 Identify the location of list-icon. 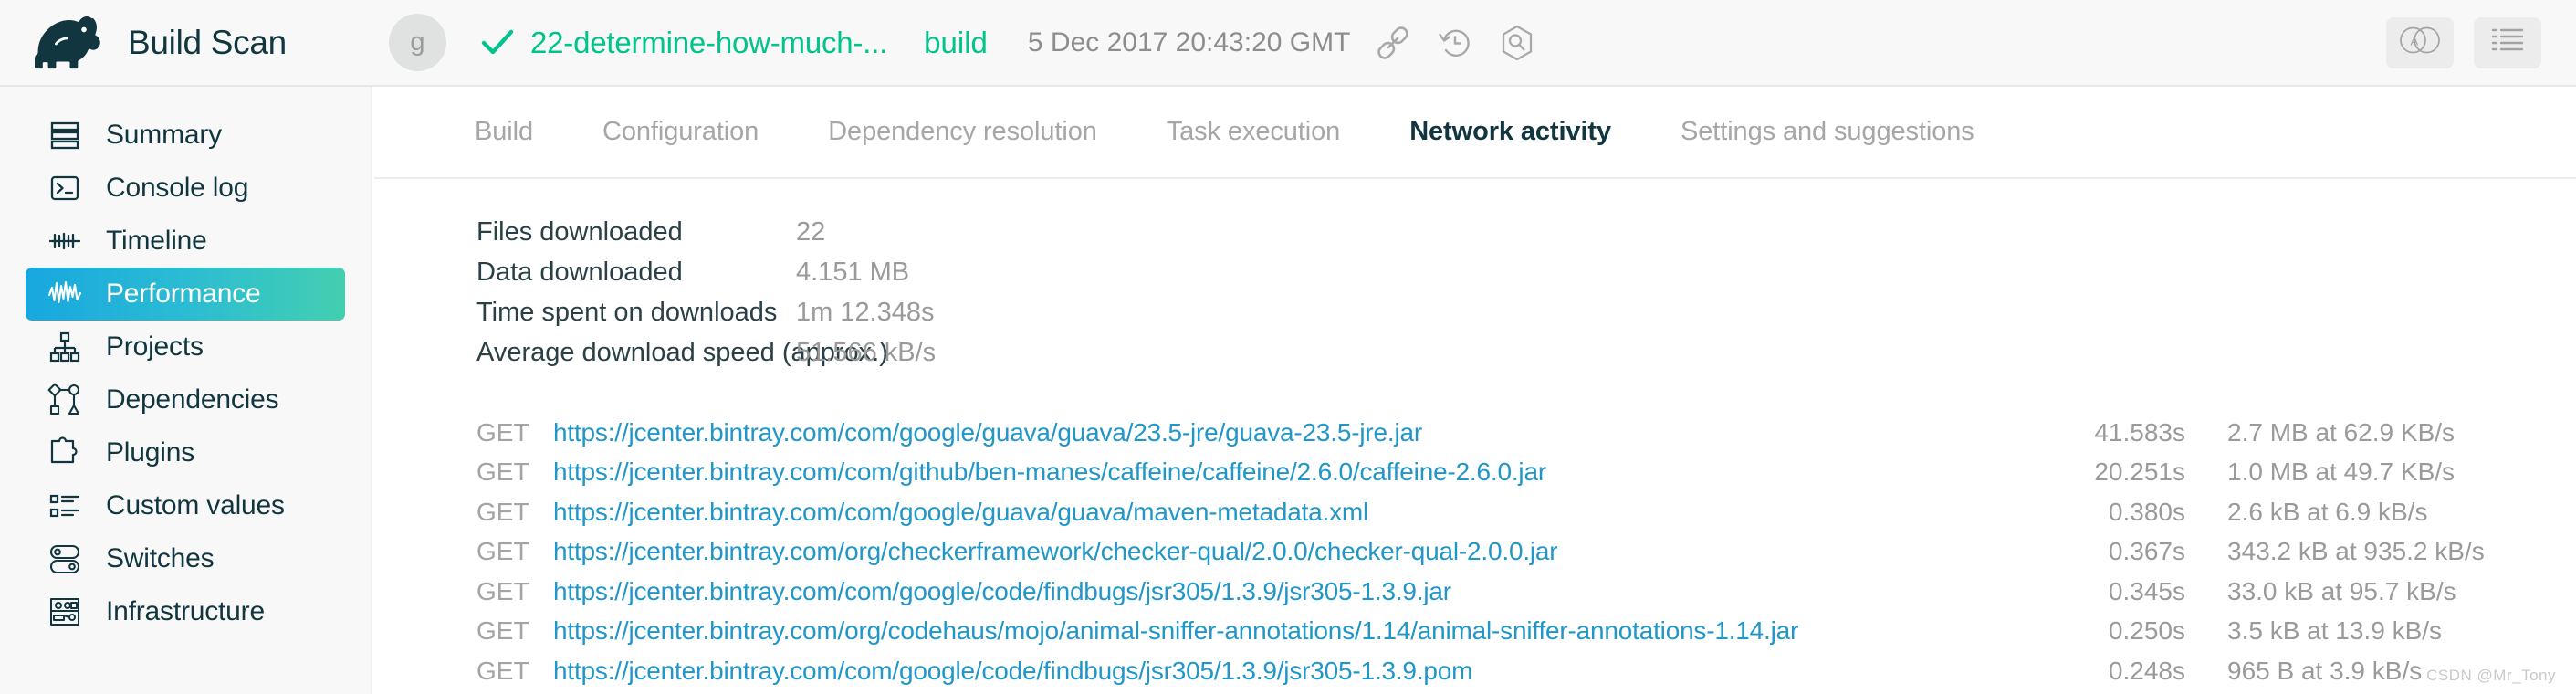
(2508, 42).